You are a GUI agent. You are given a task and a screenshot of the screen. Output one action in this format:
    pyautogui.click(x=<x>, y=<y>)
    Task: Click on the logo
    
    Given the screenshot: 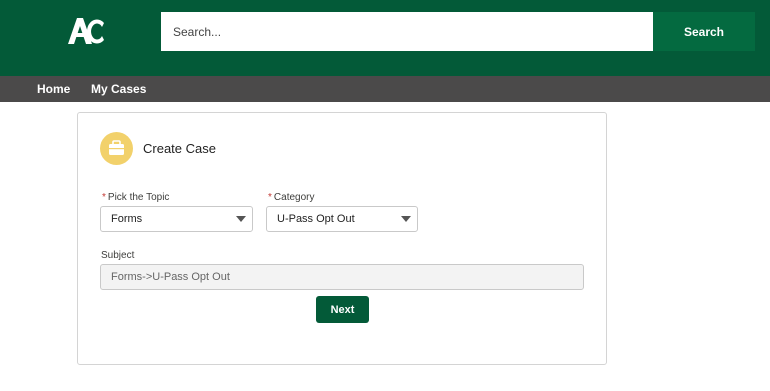 What is the action you would take?
    pyautogui.click(x=86, y=31)
    